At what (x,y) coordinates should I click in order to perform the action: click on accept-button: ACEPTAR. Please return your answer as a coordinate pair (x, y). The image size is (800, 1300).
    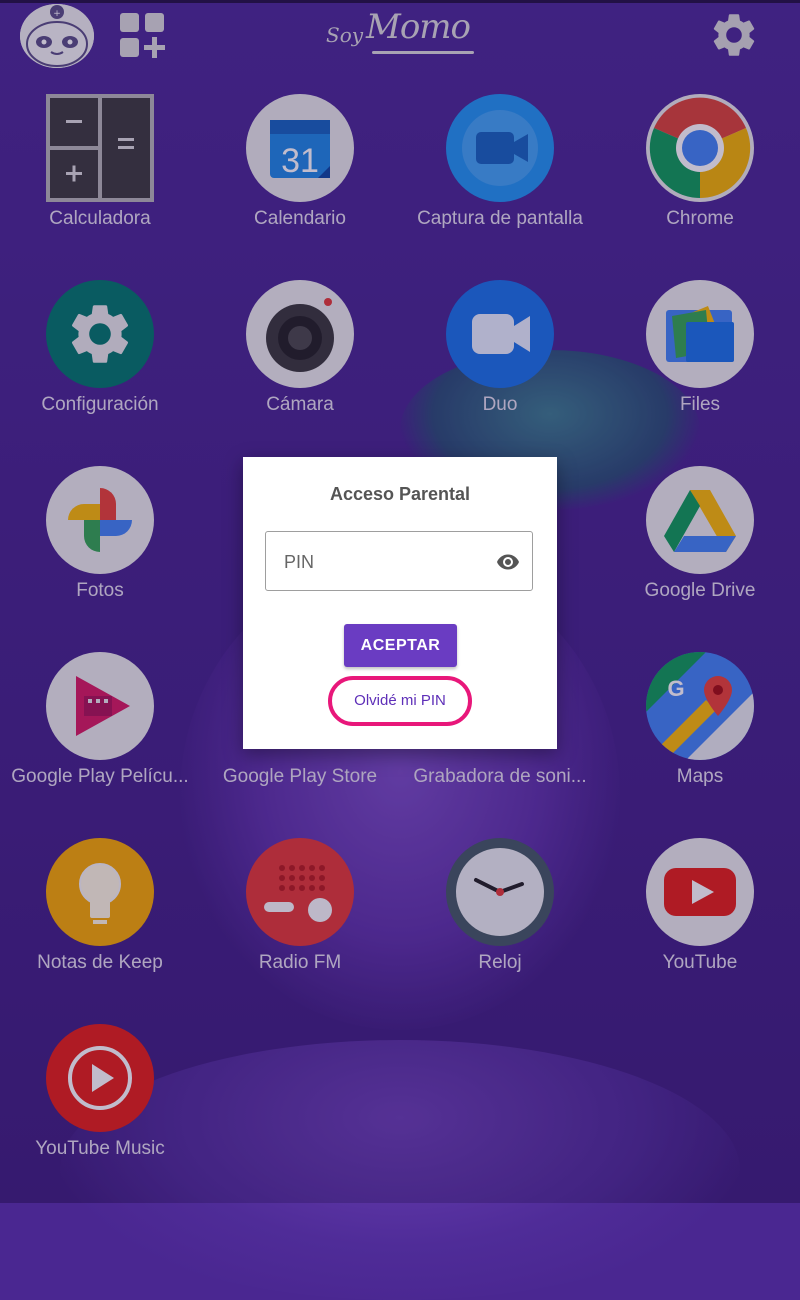
    Looking at the image, I should click on (400, 645).